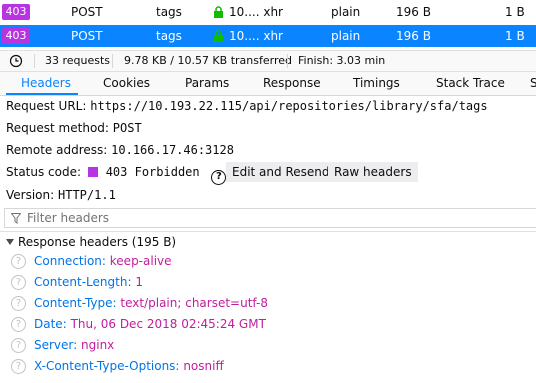 This screenshot has height=383, width=536. I want to click on header-name: X-Content-Type-Options:, so click(107, 366).